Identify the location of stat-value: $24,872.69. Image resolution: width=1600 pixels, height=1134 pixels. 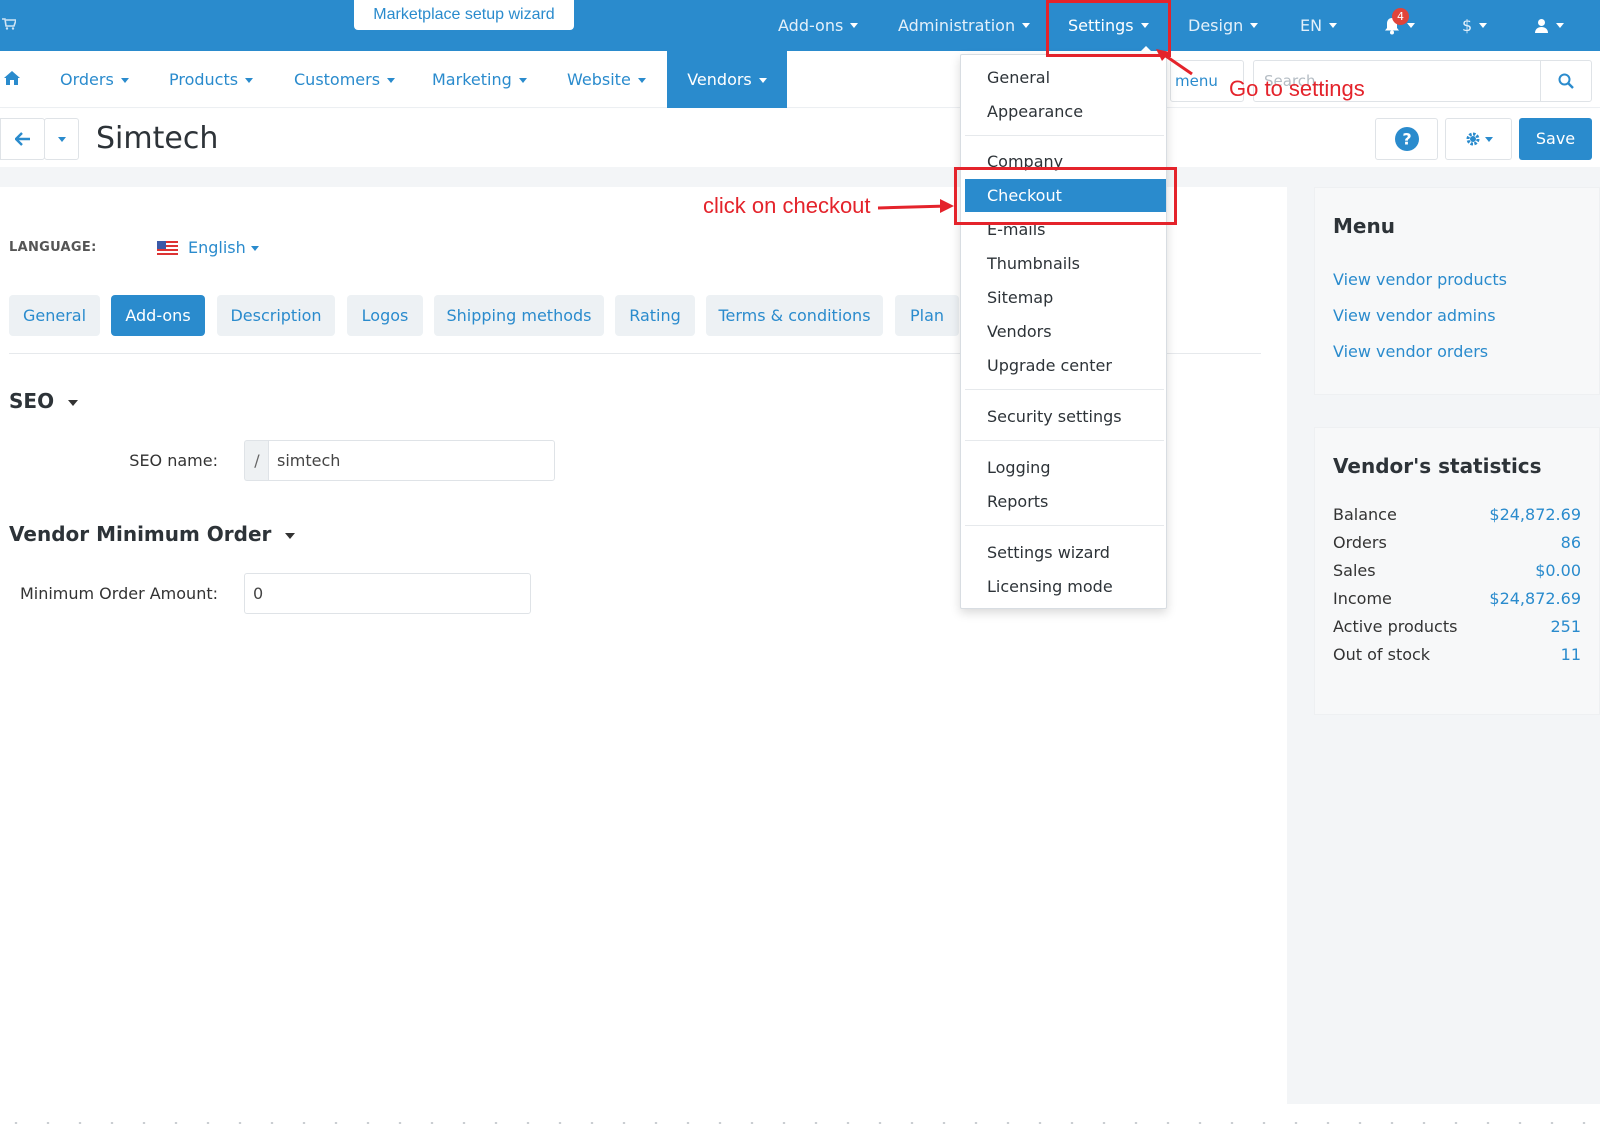
(1535, 598).